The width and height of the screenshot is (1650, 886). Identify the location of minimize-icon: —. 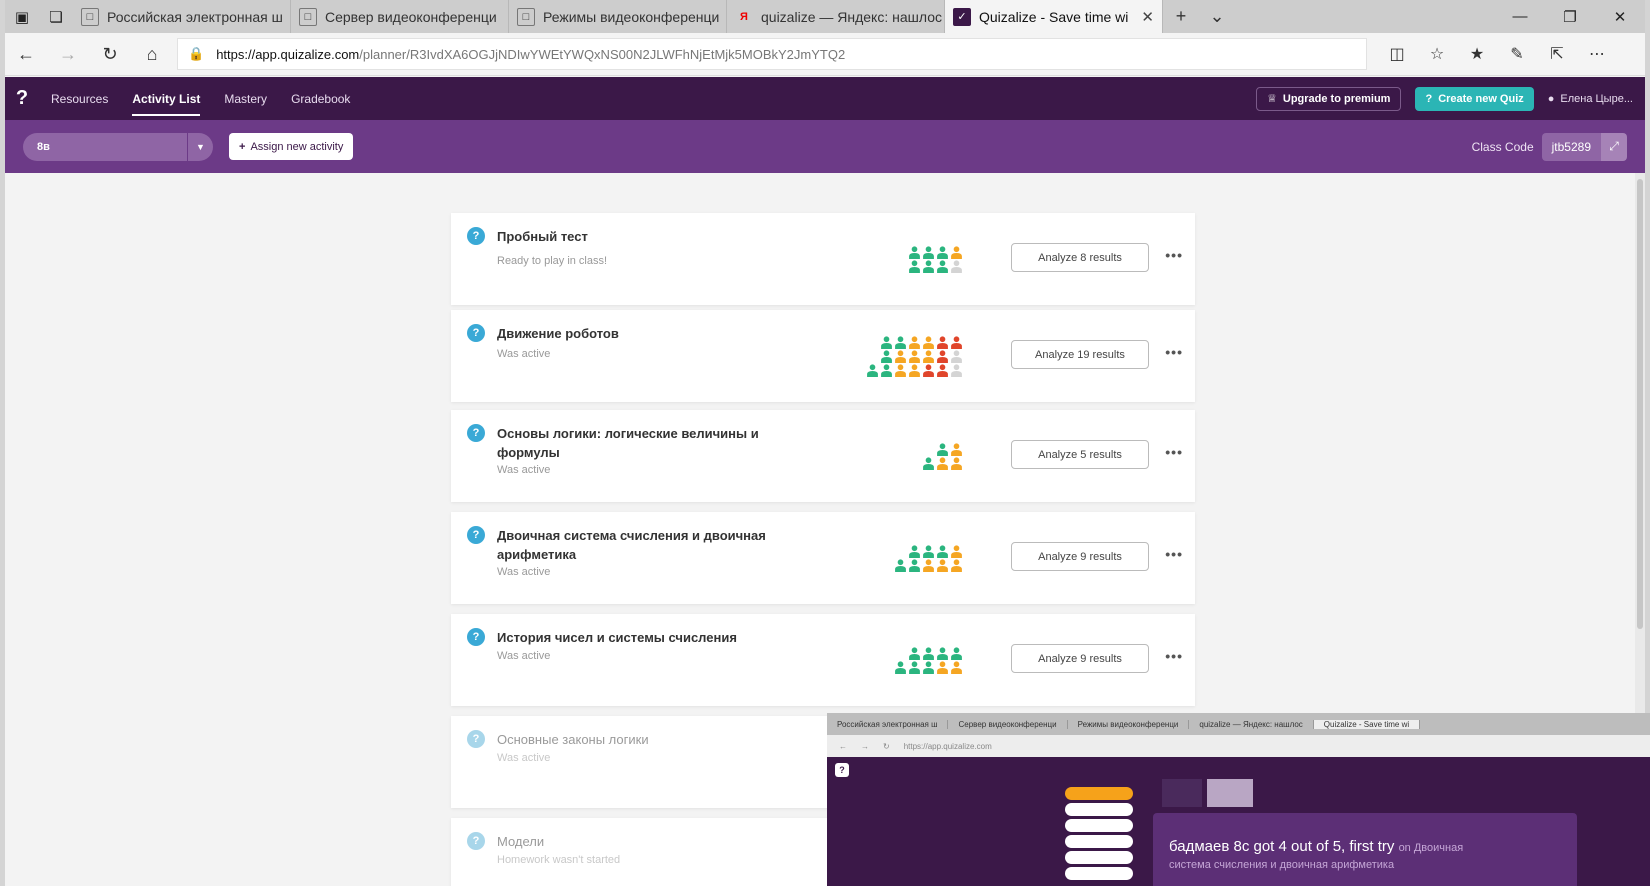
(1520, 16).